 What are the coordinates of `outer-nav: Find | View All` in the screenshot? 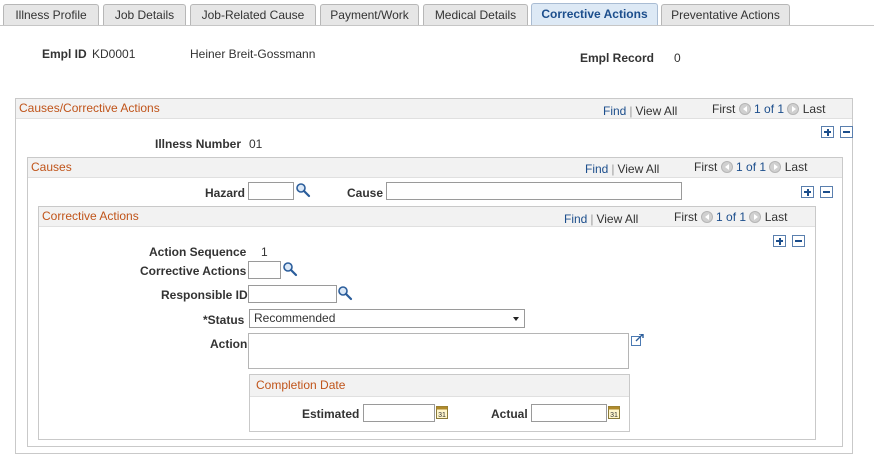 It's located at (640, 111).